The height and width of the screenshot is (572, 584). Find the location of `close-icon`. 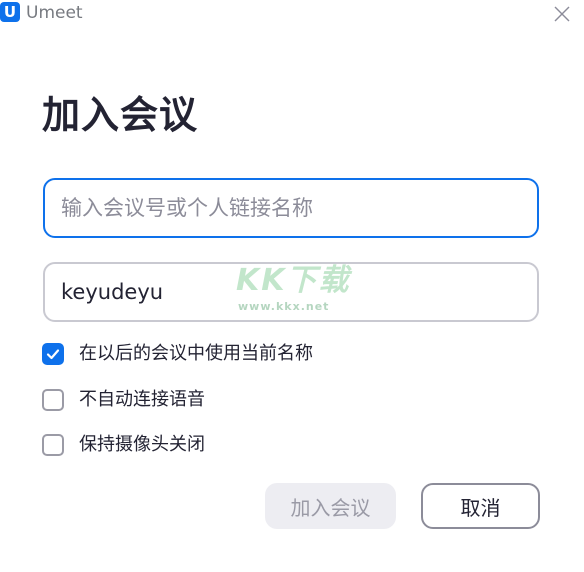

close-icon is located at coordinates (562, 14).